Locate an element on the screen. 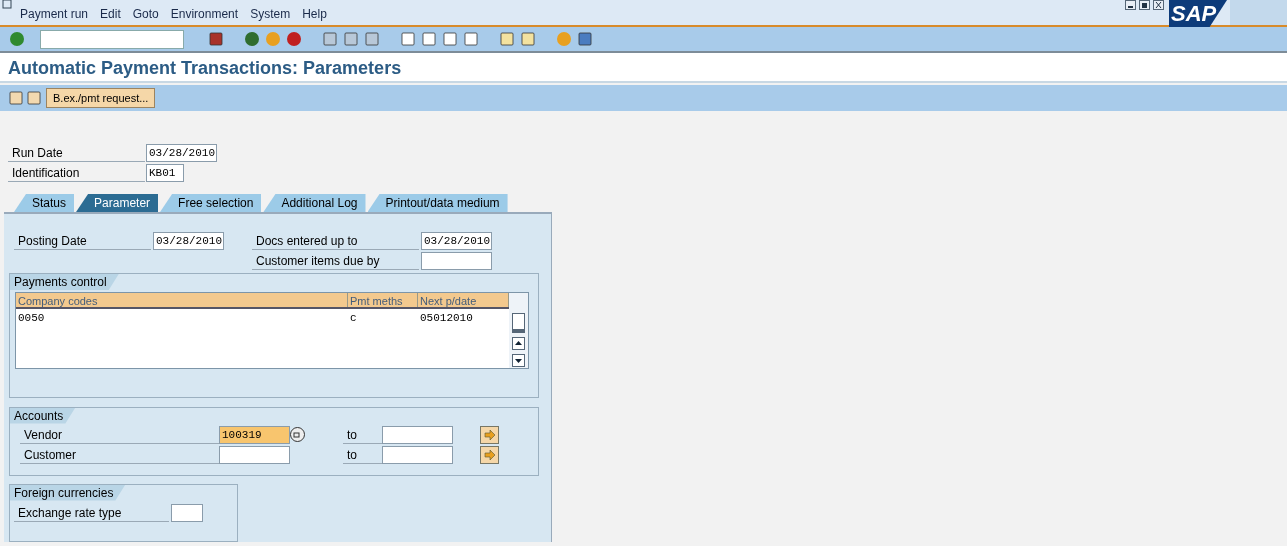 The height and width of the screenshot is (546, 1287). scroll-up-icon is located at coordinates (518, 343).